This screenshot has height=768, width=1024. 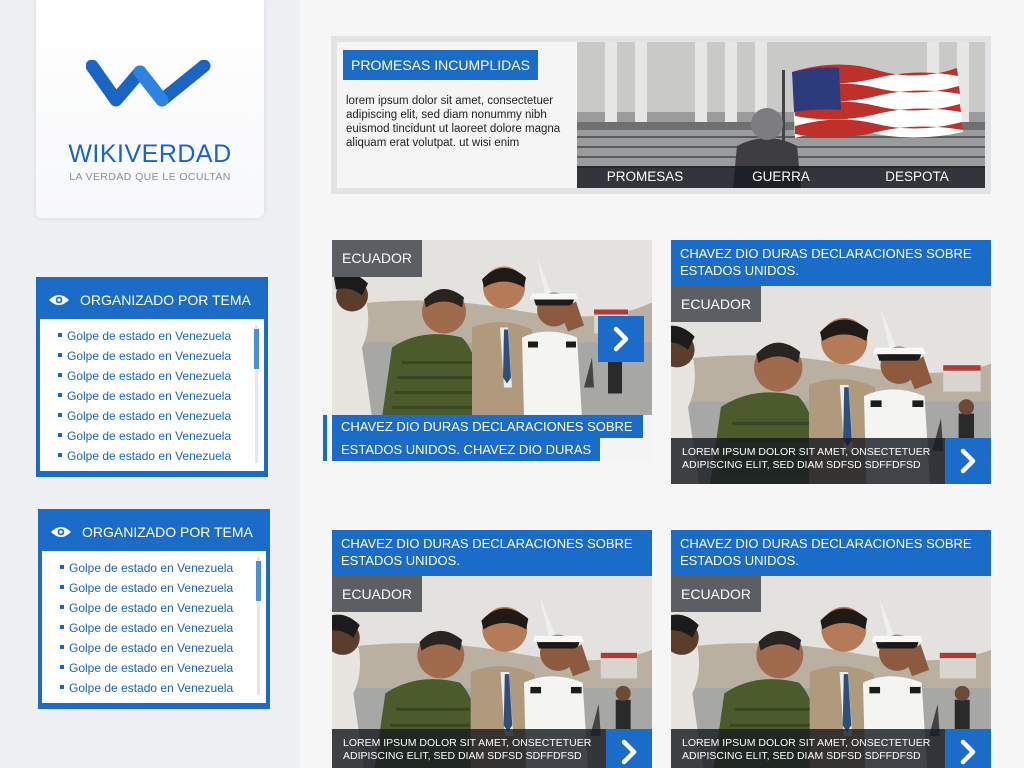 What do you see at coordinates (487, 426) in the screenshot?
I see `title-line: CHAVEZ DIO DURAS DECLARACIONES SOBRE` at bounding box center [487, 426].